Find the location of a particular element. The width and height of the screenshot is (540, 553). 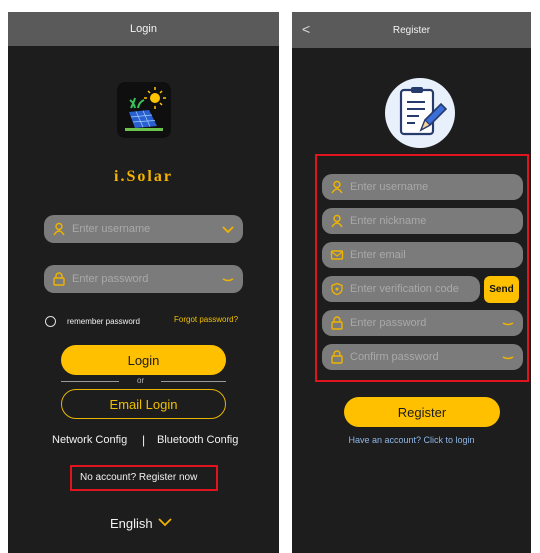

username-placeholder: Enter username is located at coordinates (111, 229).